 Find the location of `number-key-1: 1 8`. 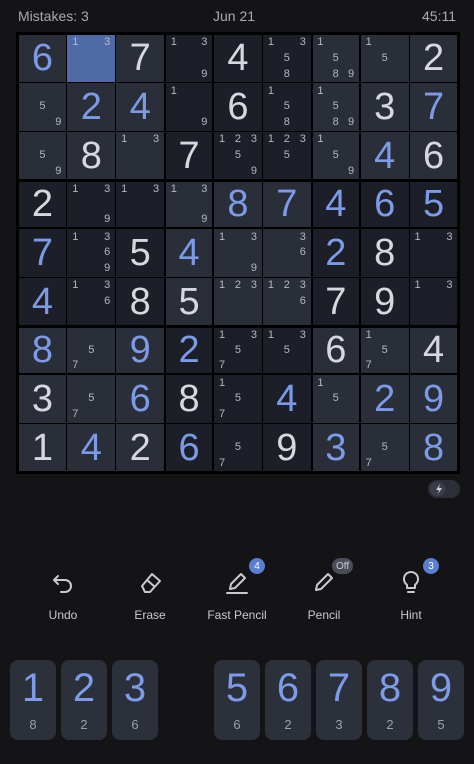

number-key-1: 1 8 is located at coordinates (33, 700).